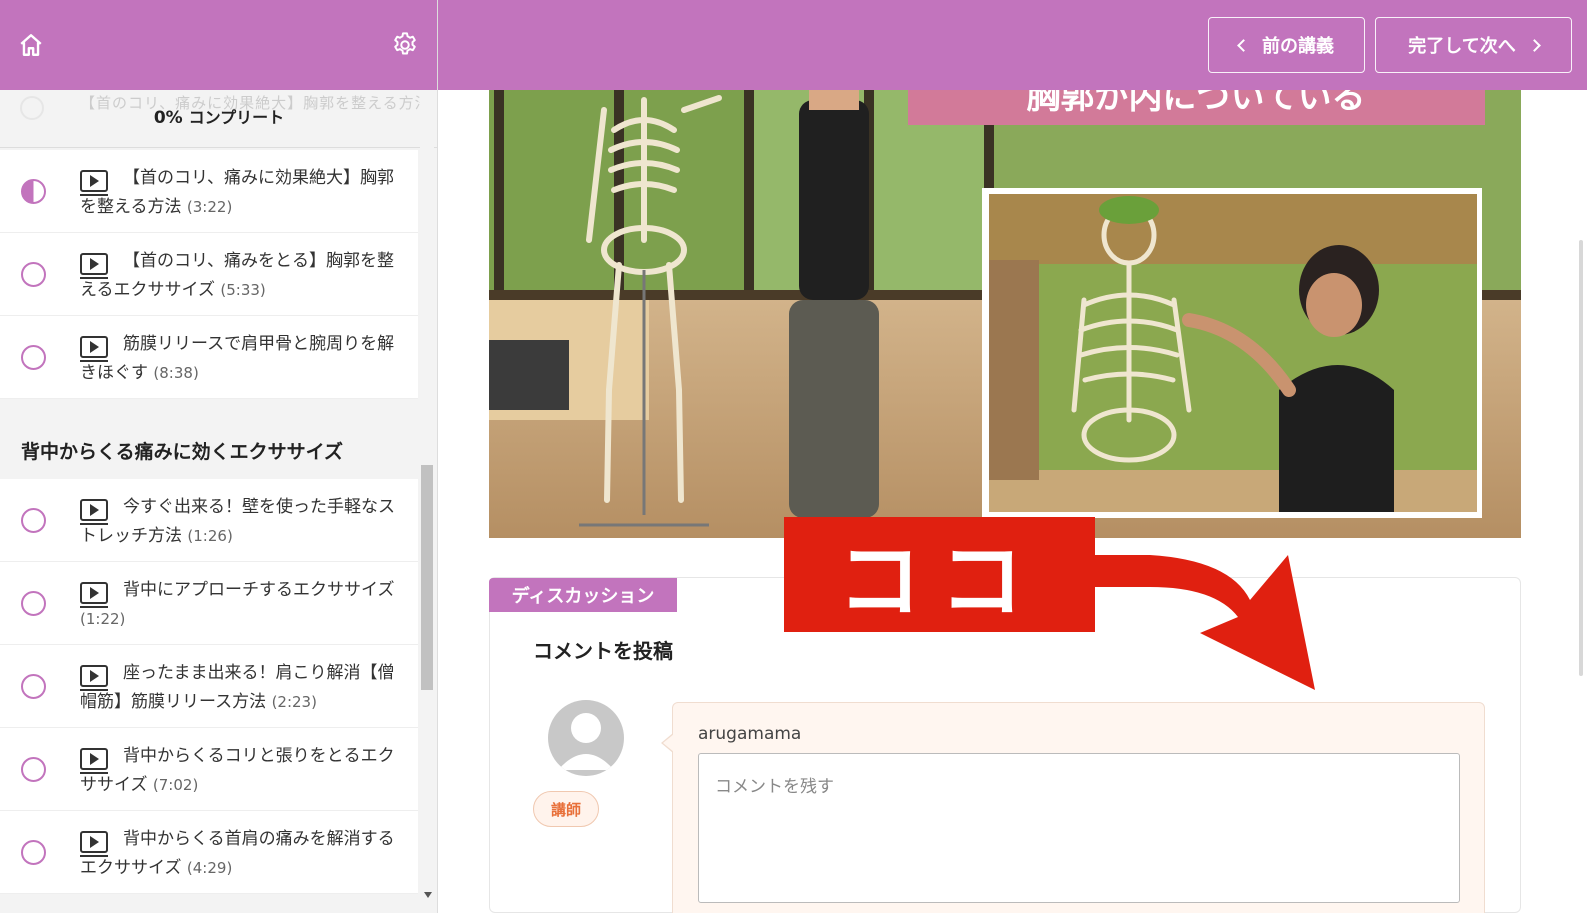 This screenshot has height=913, width=1587. I want to click on section-title: 背中からくる痛みに効くエクササイズ, so click(209, 439).